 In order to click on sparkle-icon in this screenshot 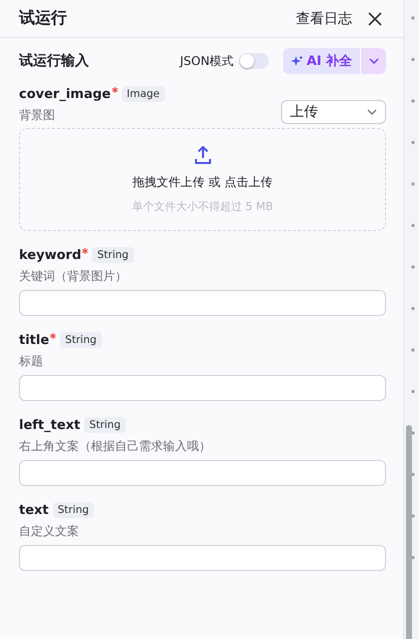, I will do `click(296, 61)`.